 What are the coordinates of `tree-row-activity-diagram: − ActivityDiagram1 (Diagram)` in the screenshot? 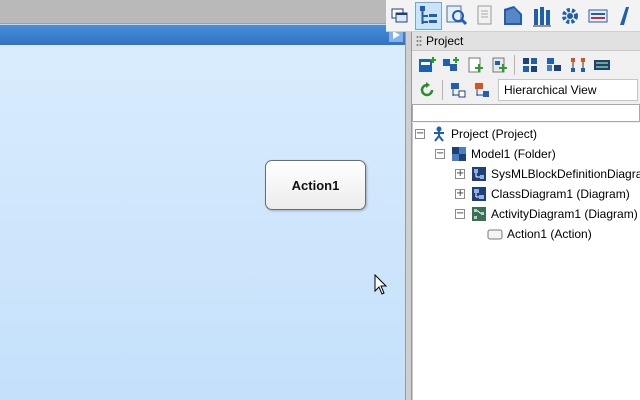 It's located at (546, 214).